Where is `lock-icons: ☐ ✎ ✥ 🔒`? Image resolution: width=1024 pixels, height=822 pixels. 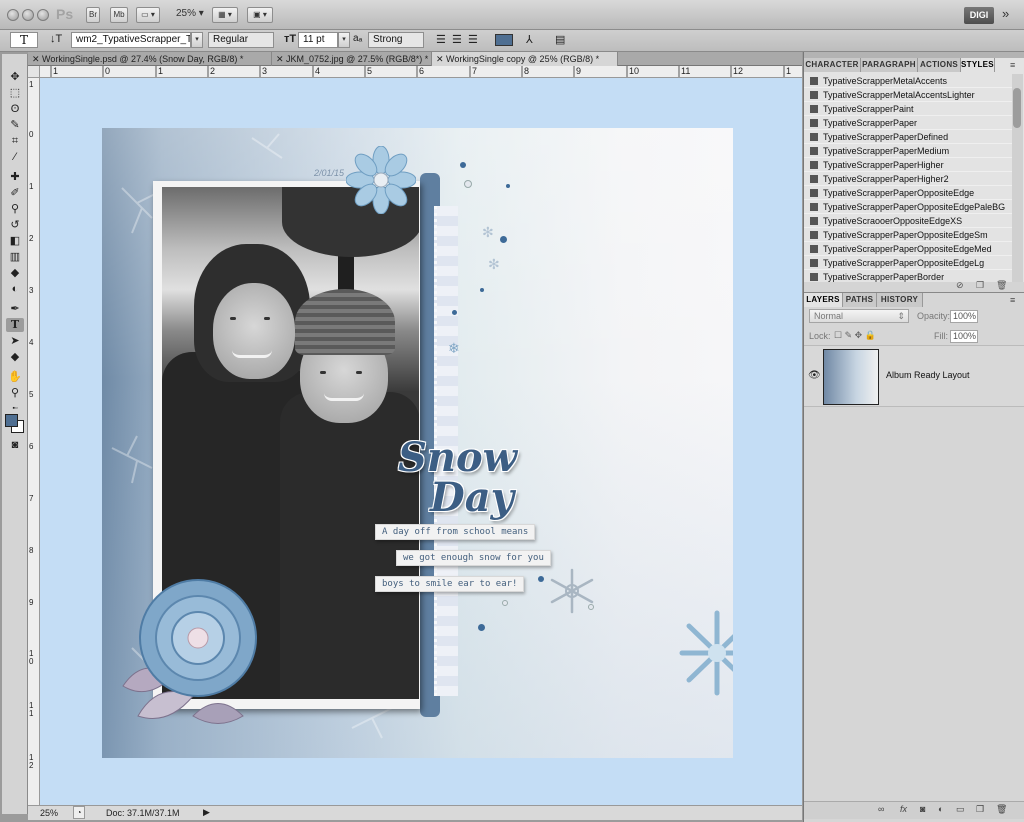 lock-icons: ☐ ✎ ✥ 🔒 is located at coordinates (855, 335).